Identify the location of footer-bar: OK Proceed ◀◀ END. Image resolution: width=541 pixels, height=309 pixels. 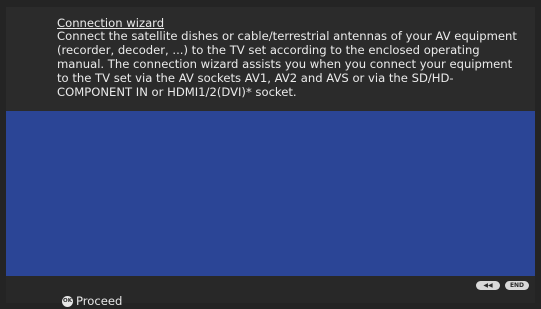
(270, 292).